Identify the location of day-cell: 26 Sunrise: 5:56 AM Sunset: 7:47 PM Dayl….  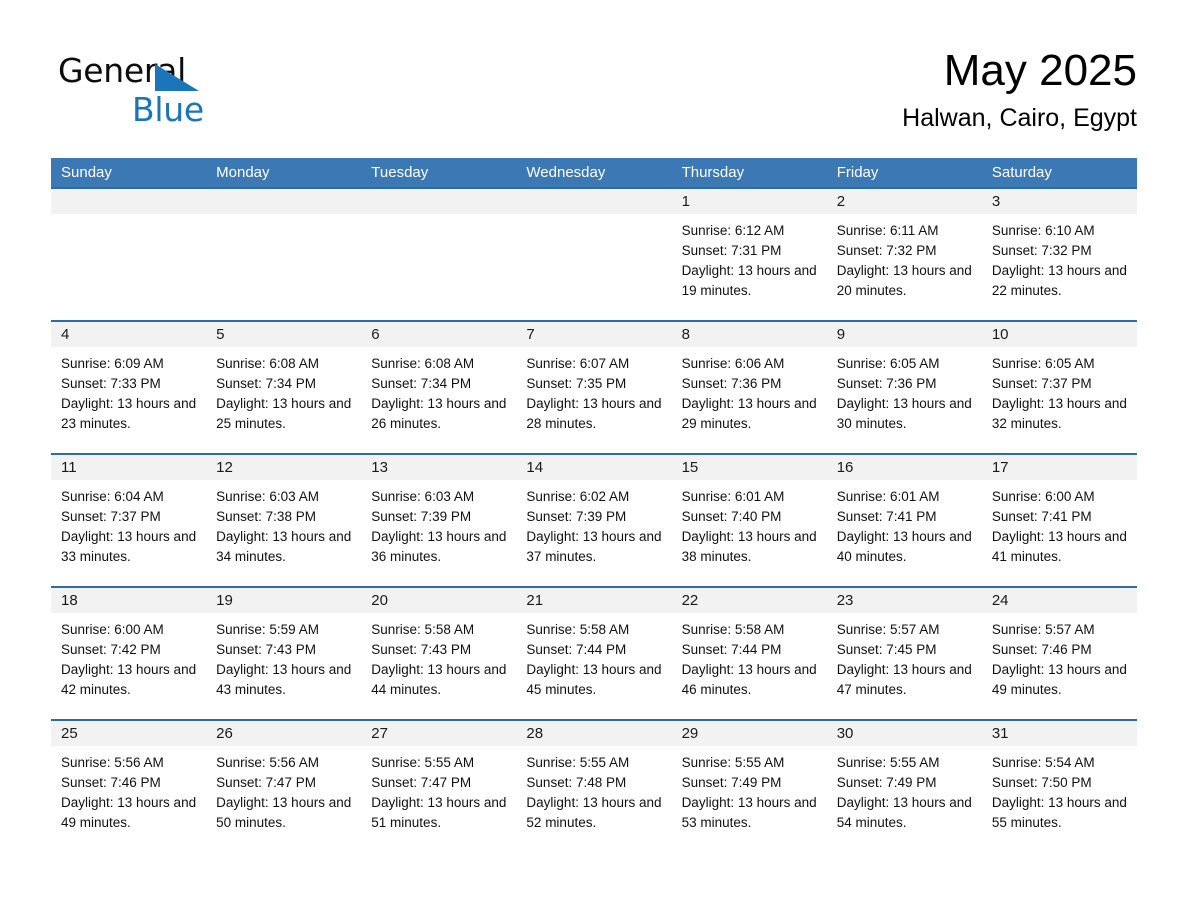
(284, 786).